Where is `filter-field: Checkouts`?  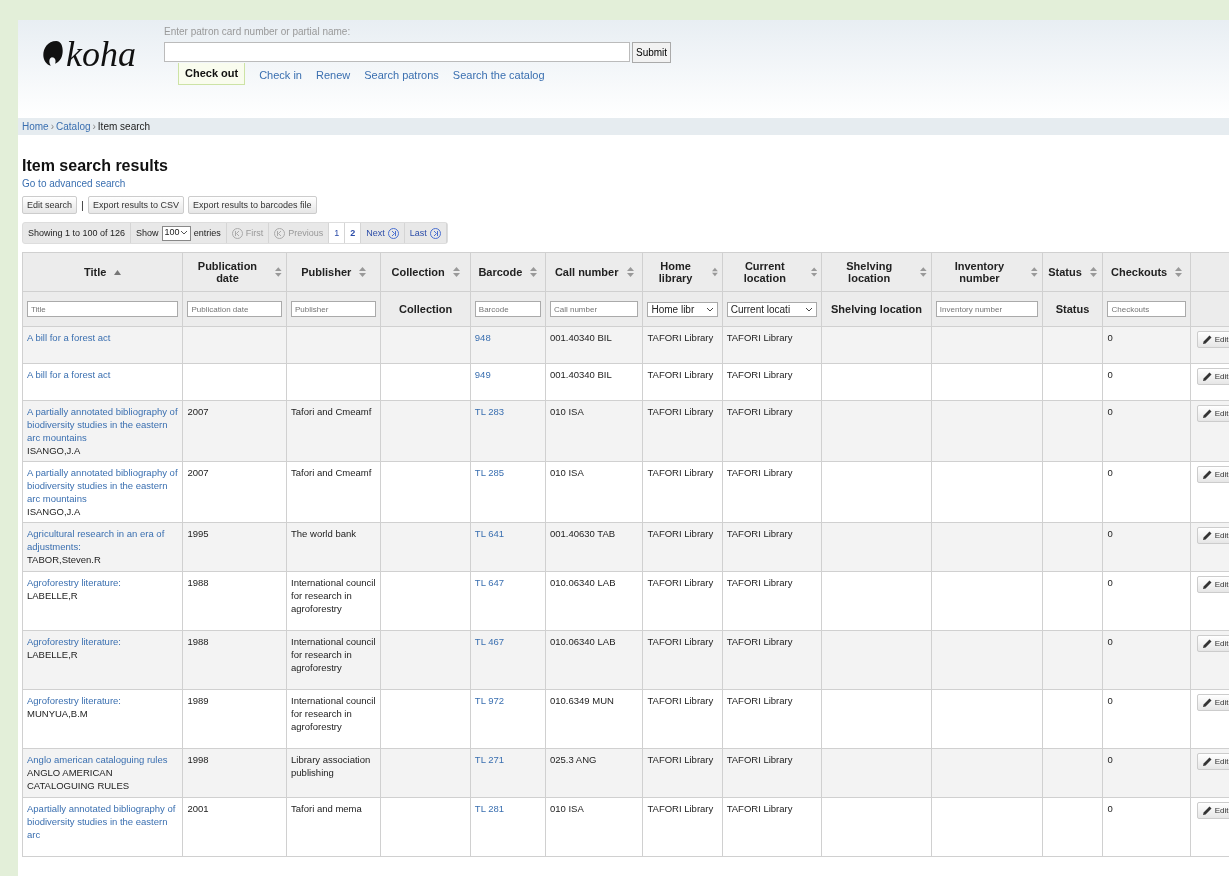
filter-field: Checkouts is located at coordinates (1146, 309).